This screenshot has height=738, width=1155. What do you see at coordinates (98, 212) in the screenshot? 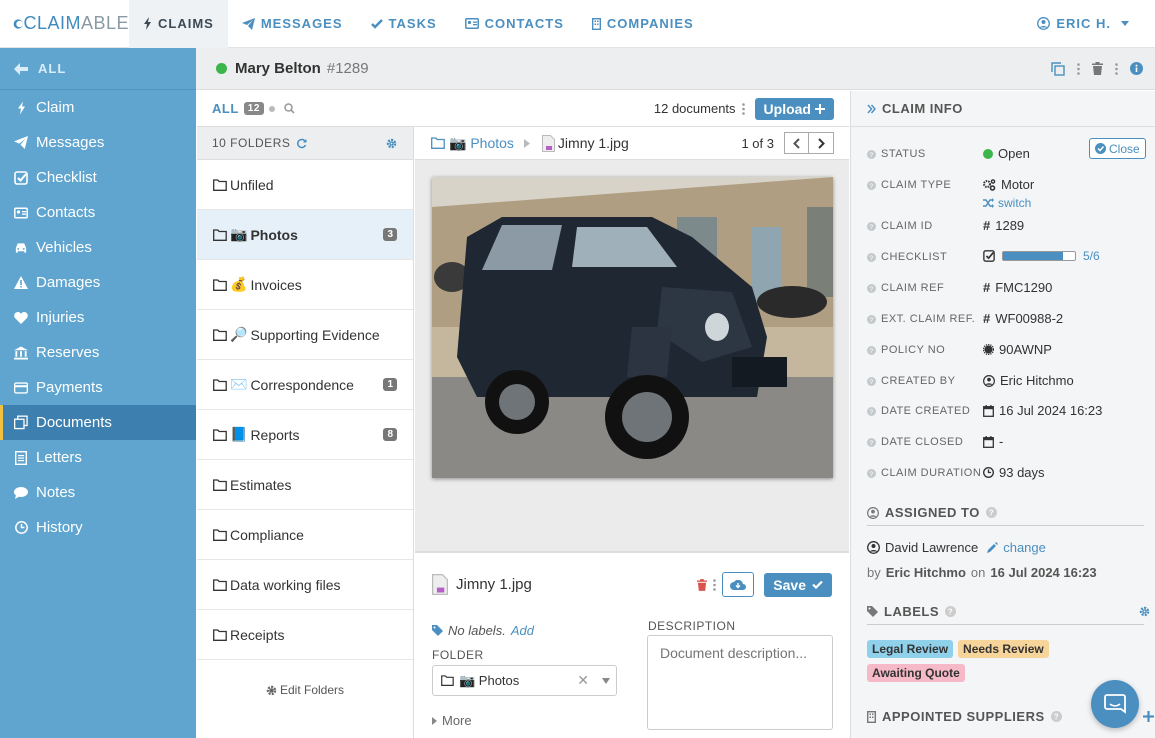
I see `sidebar-item-contacts: Contacts` at bounding box center [98, 212].